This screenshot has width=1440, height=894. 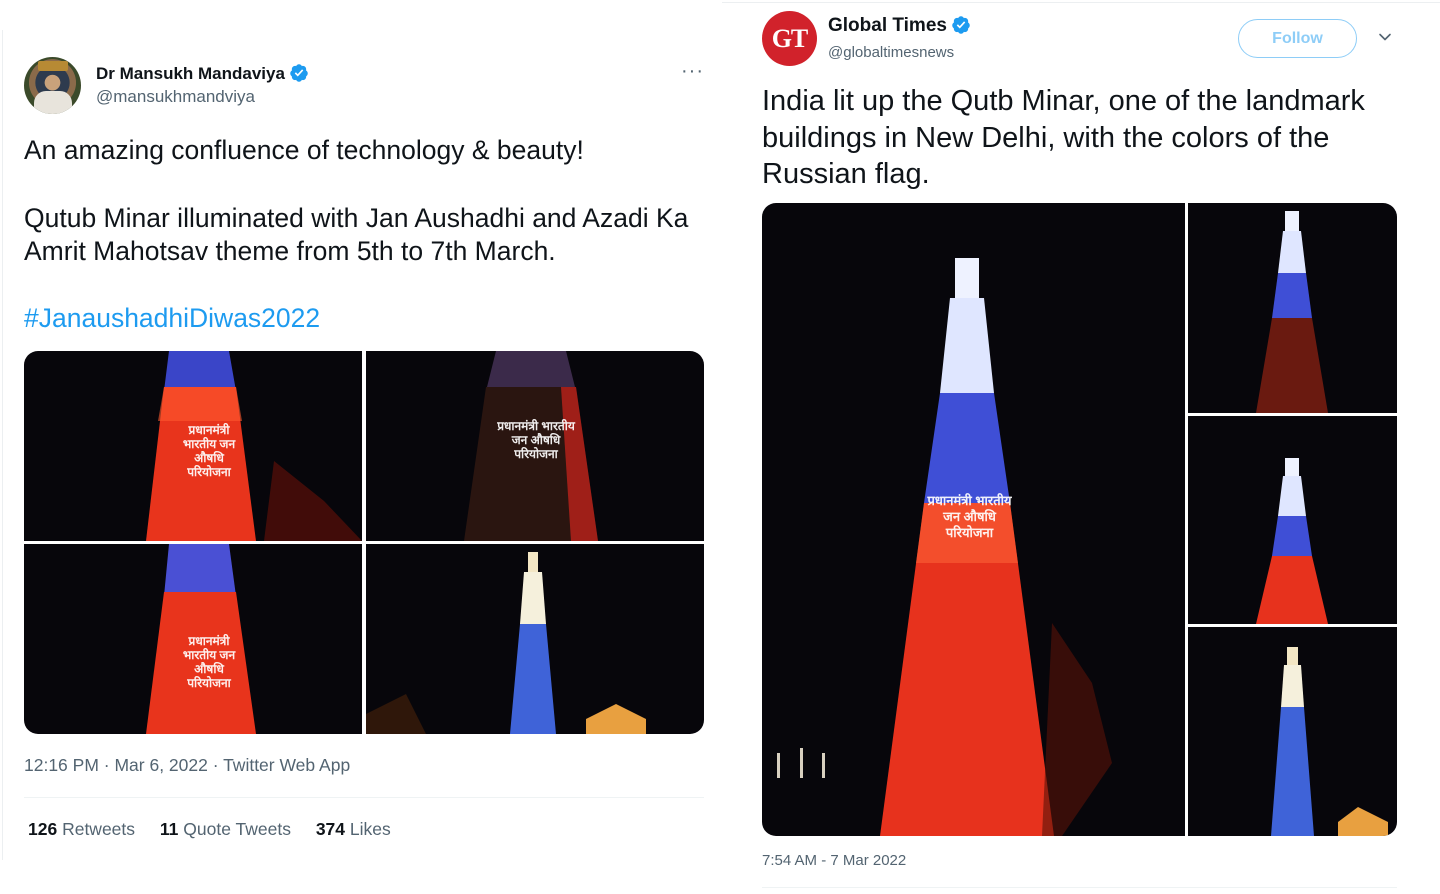 What do you see at coordinates (190, 73) in the screenshot?
I see `author-name: Dr Mansukh Mandaviya` at bounding box center [190, 73].